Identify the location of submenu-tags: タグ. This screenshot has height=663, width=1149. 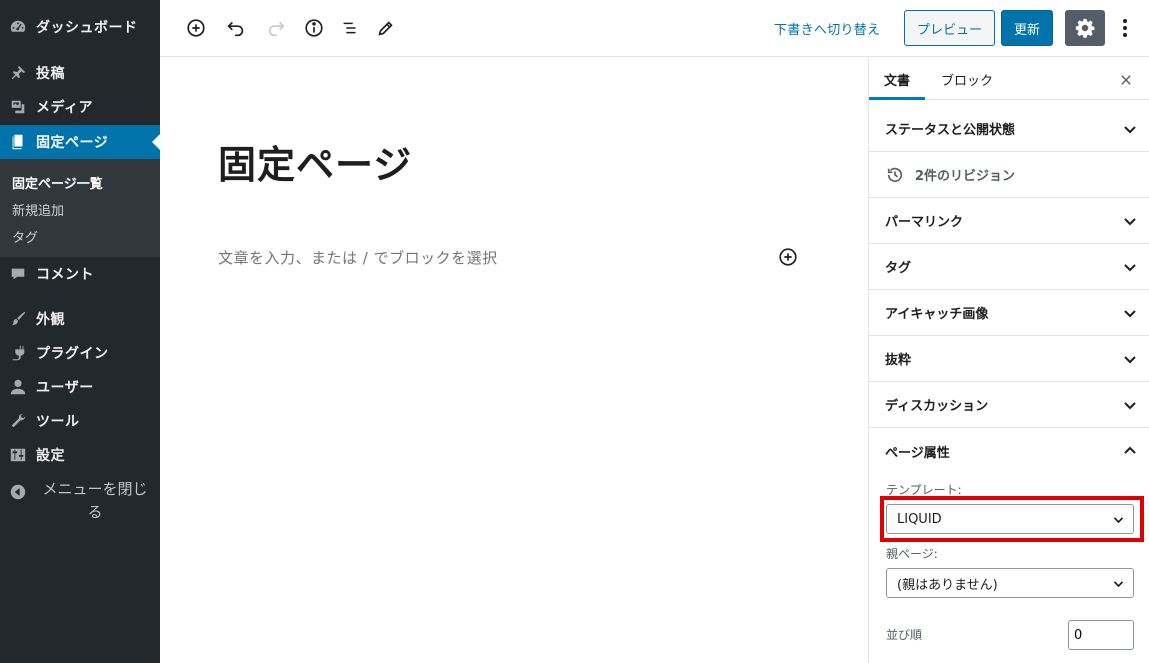
(25, 236).